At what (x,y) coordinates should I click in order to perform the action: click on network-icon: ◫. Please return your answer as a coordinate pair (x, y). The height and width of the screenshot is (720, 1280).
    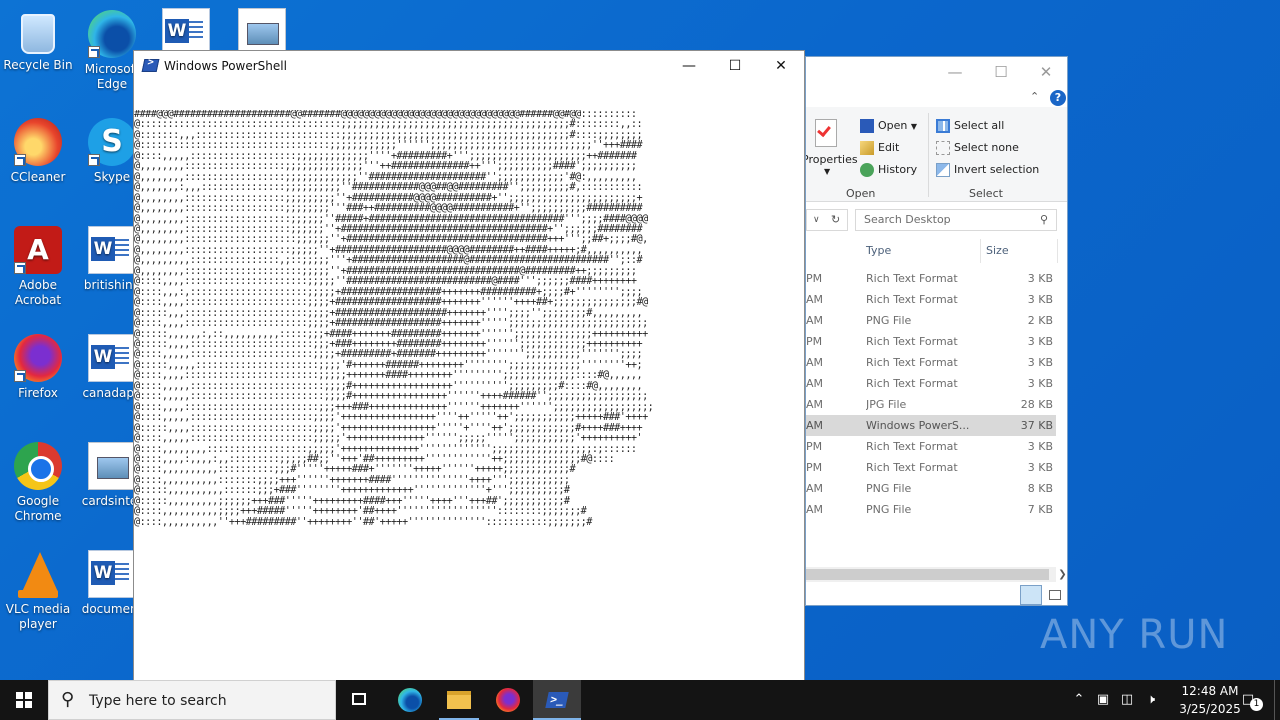
    Looking at the image, I should click on (1127, 700).